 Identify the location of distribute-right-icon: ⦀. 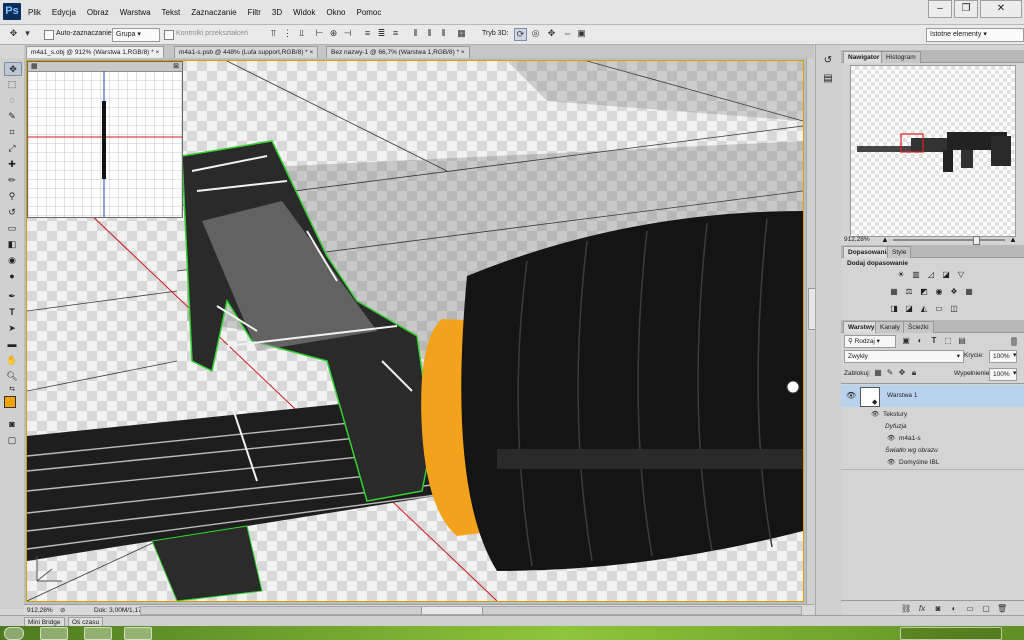
(443, 33).